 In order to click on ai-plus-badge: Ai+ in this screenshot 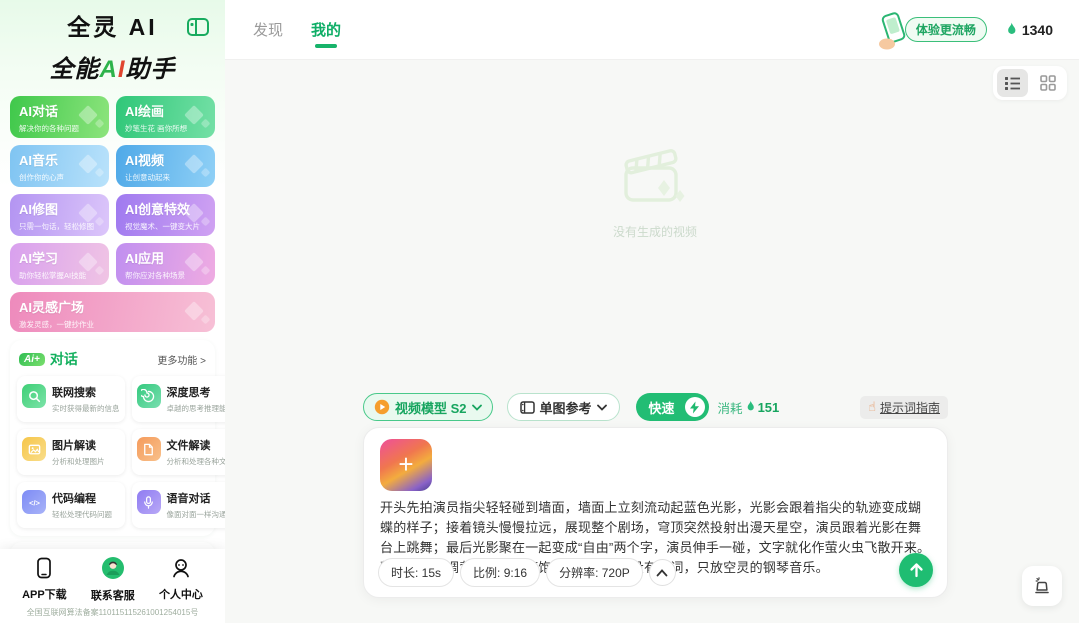, I will do `click(32, 359)`.